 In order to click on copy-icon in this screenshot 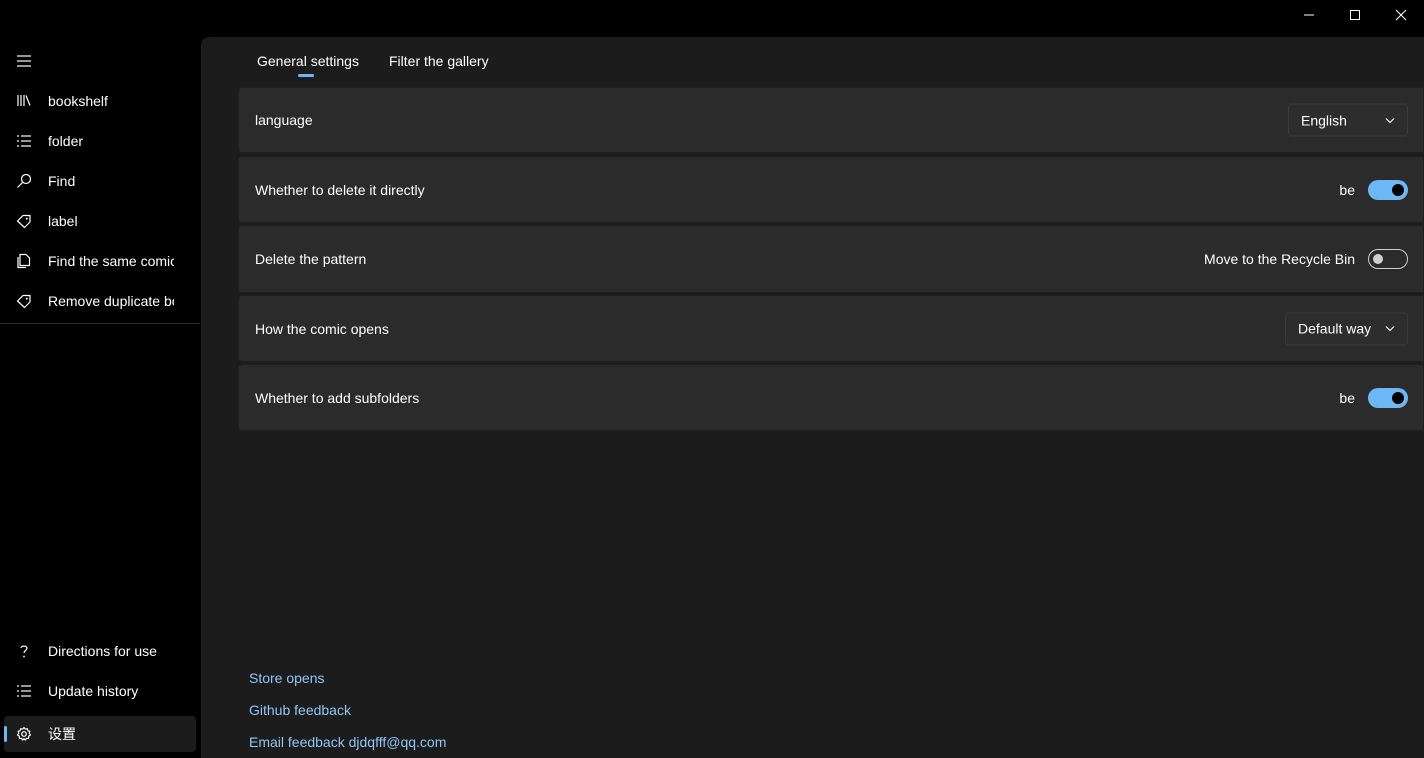, I will do `click(24, 261)`.